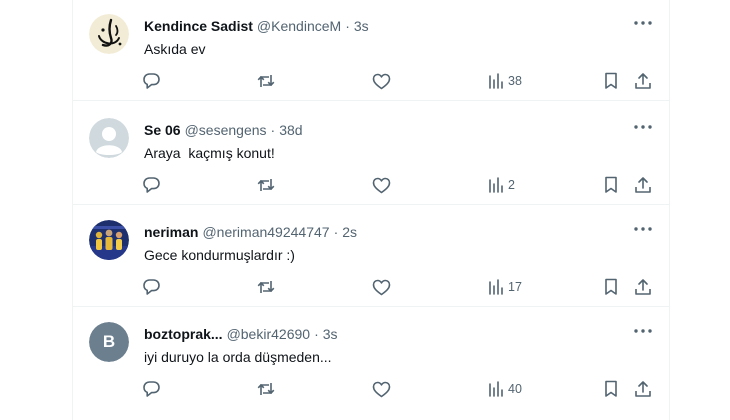 This screenshot has width=730, height=420. What do you see at coordinates (209, 153) in the screenshot?
I see `tweet-text: Araya kaçmış konut!` at bounding box center [209, 153].